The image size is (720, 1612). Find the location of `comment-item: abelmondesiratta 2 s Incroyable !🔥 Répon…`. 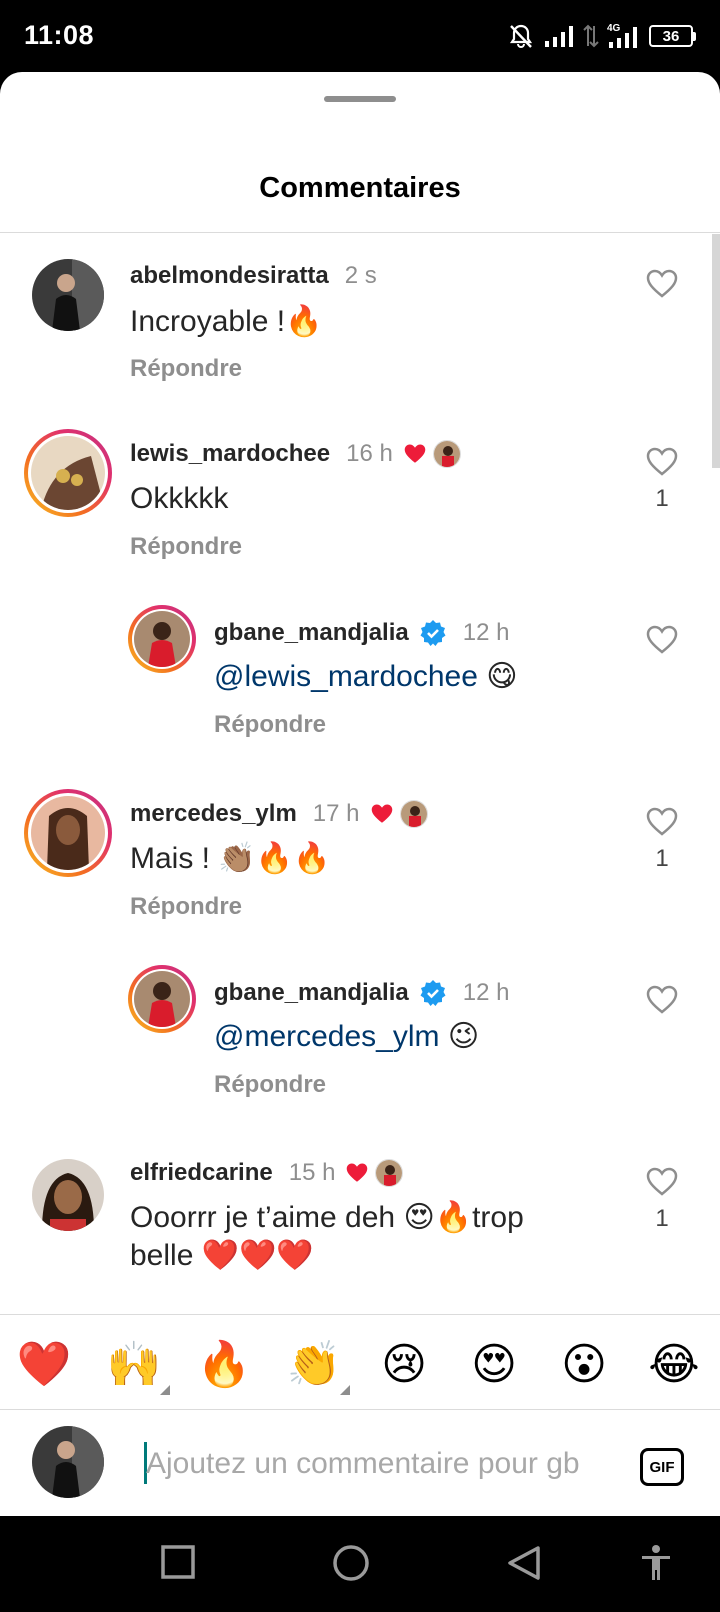

comment-item: abelmondesiratta 2 s Incroyable !🔥 Répon… is located at coordinates (360, 323).